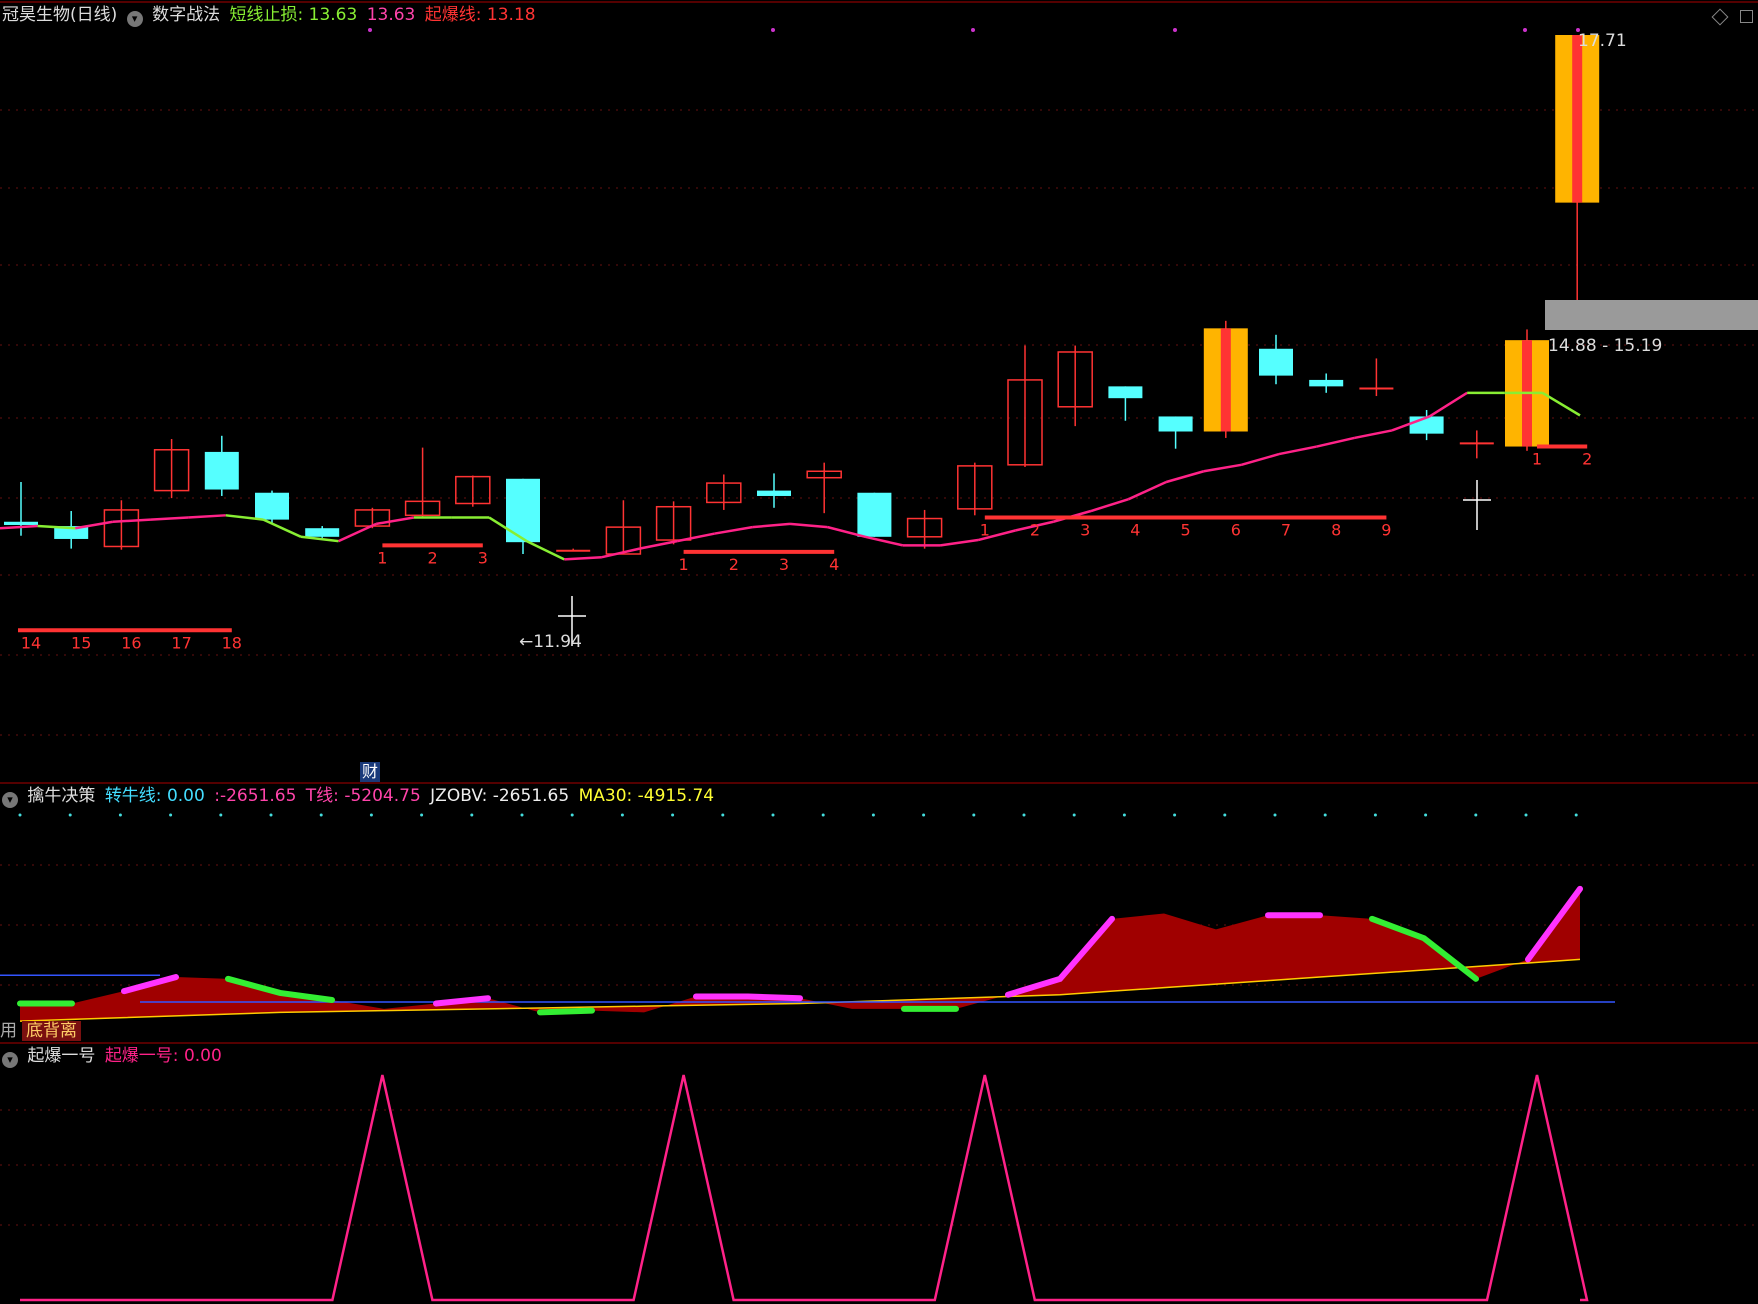 The image size is (1758, 1304). Describe the element at coordinates (31, 642) in the screenshot. I see `burst-count-label: 14` at that location.